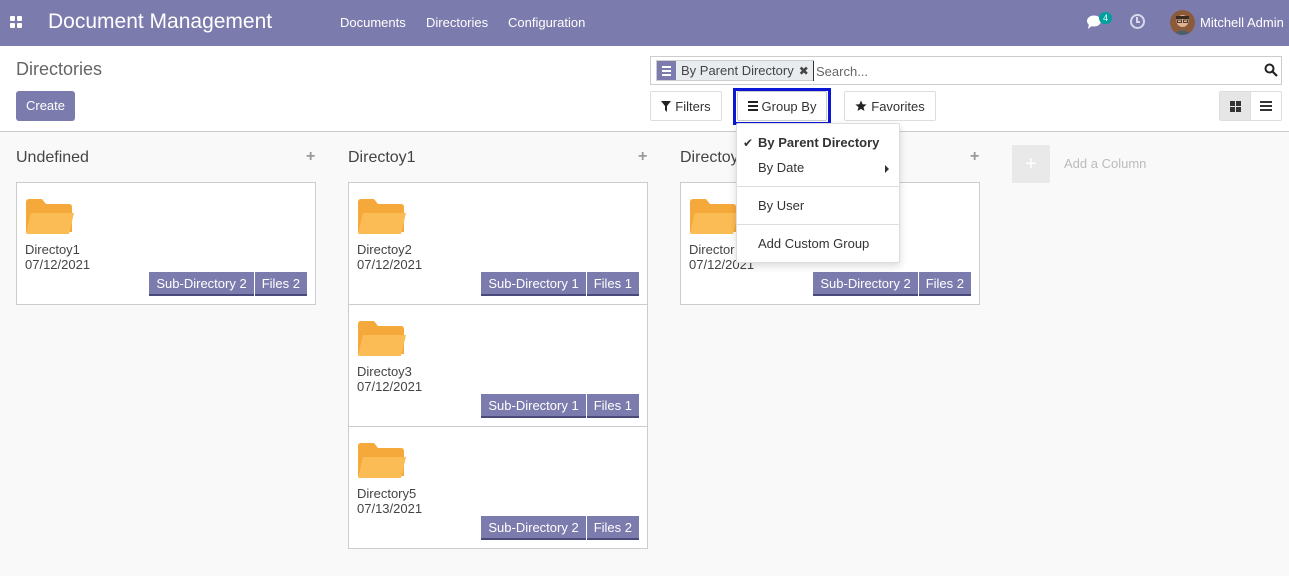 The width and height of the screenshot is (1289, 576). What do you see at coordinates (1271, 70) in the screenshot?
I see `search-icon` at bounding box center [1271, 70].